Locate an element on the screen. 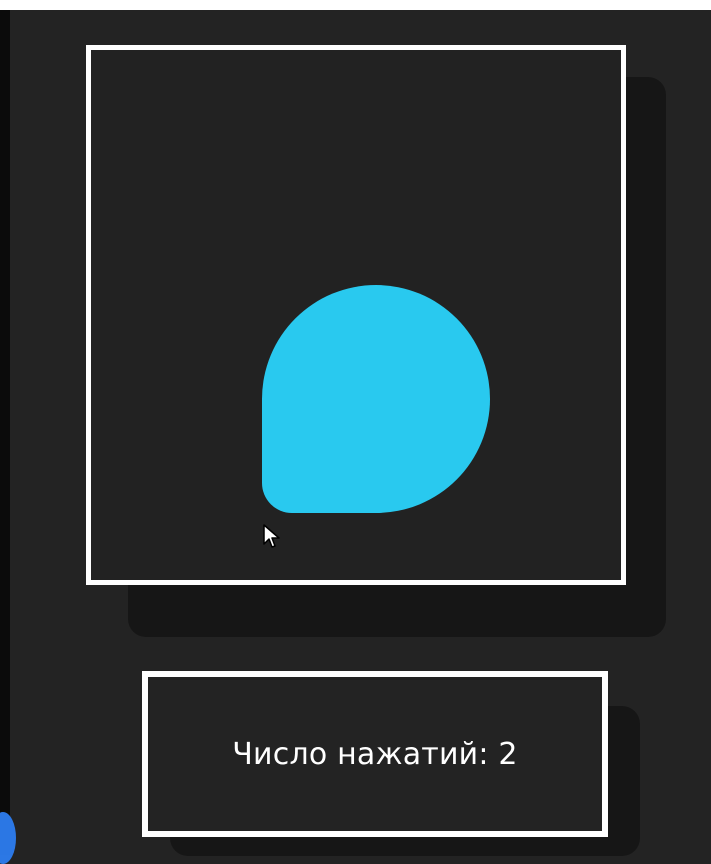 This screenshot has width=711, height=864. blue-blob is located at coordinates (376, 399).